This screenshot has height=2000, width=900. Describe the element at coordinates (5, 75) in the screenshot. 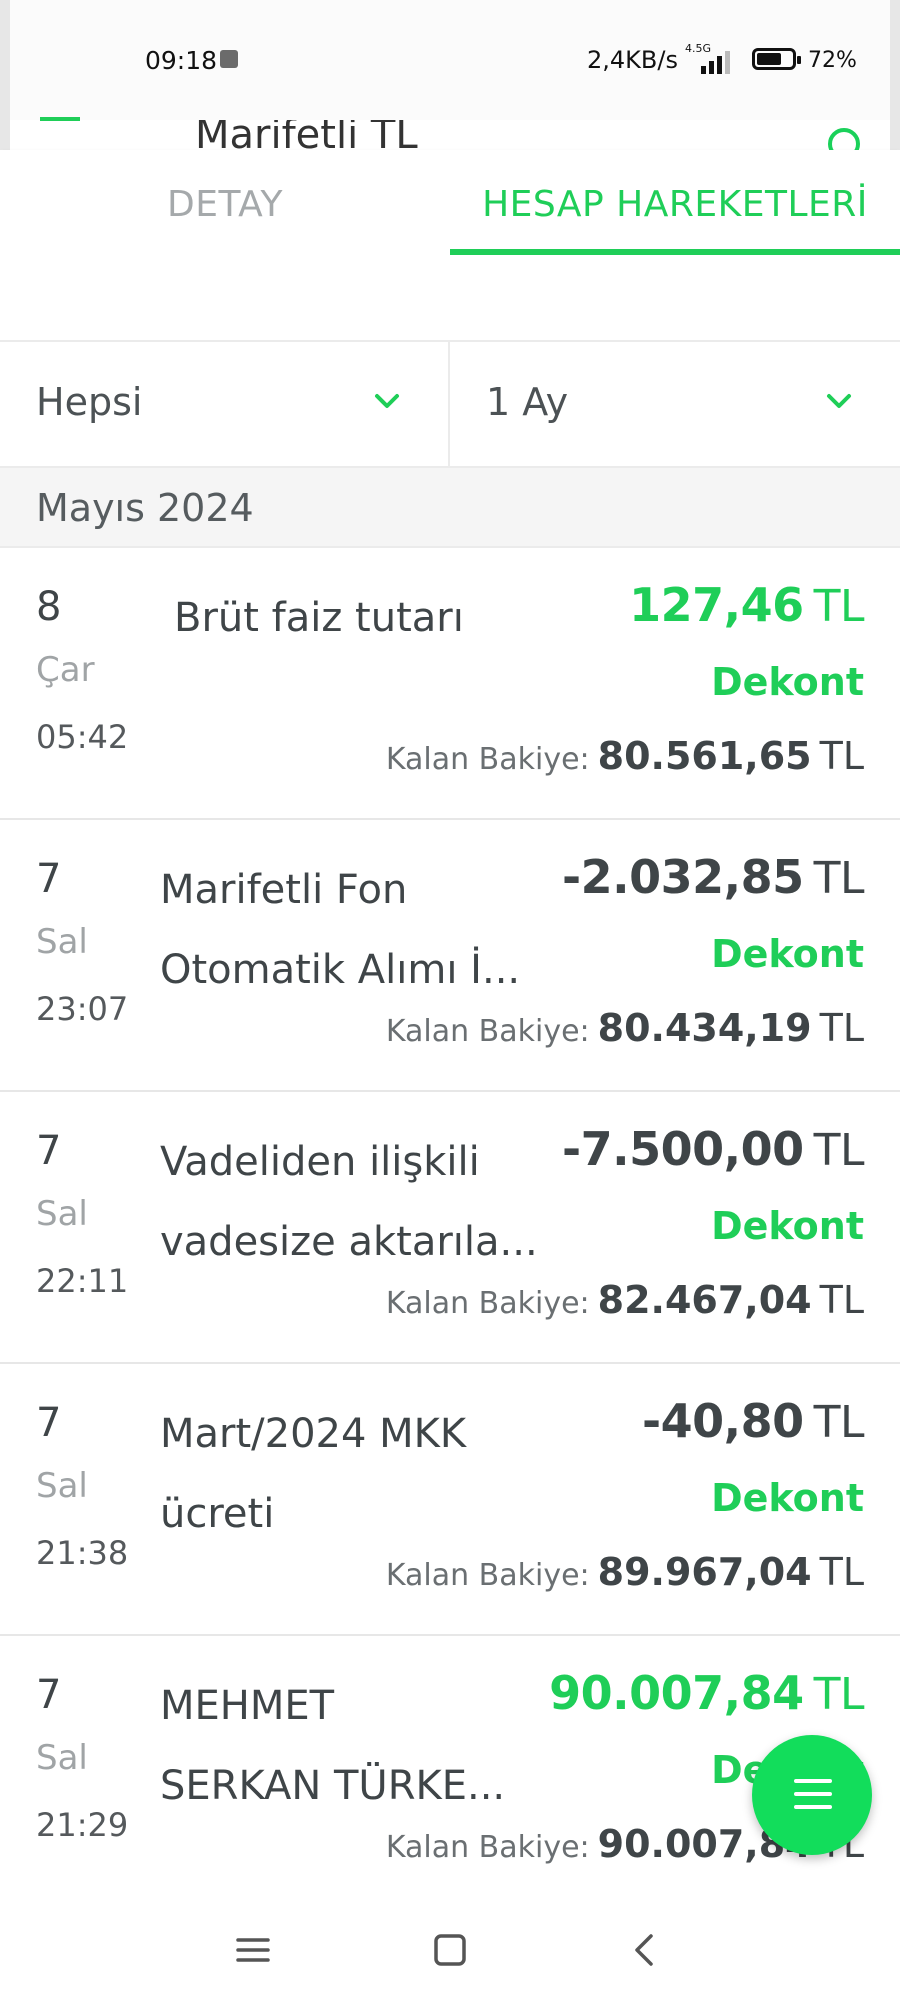

I see `screen-edge-left` at that location.